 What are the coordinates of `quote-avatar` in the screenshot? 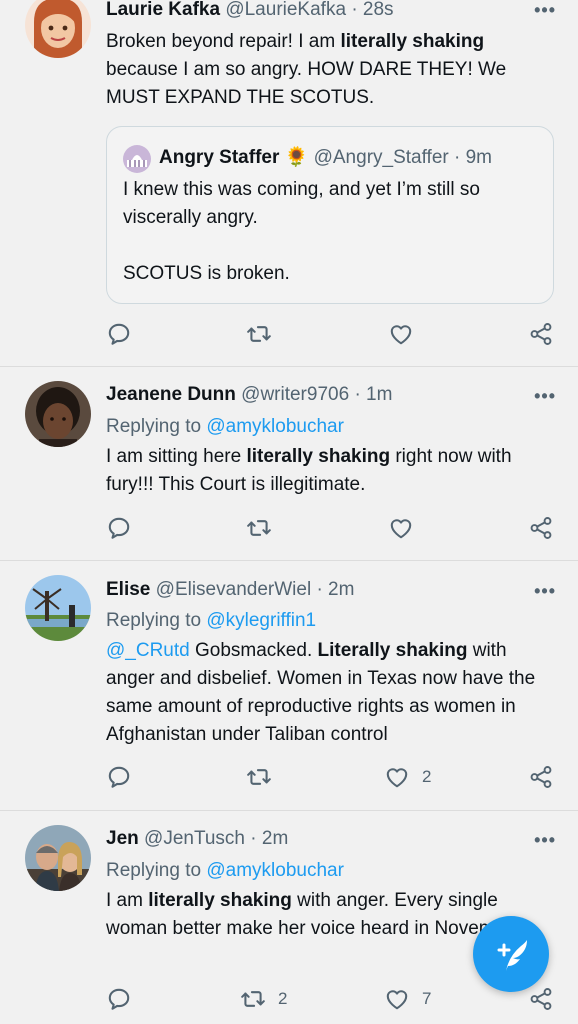 It's located at (137, 159).